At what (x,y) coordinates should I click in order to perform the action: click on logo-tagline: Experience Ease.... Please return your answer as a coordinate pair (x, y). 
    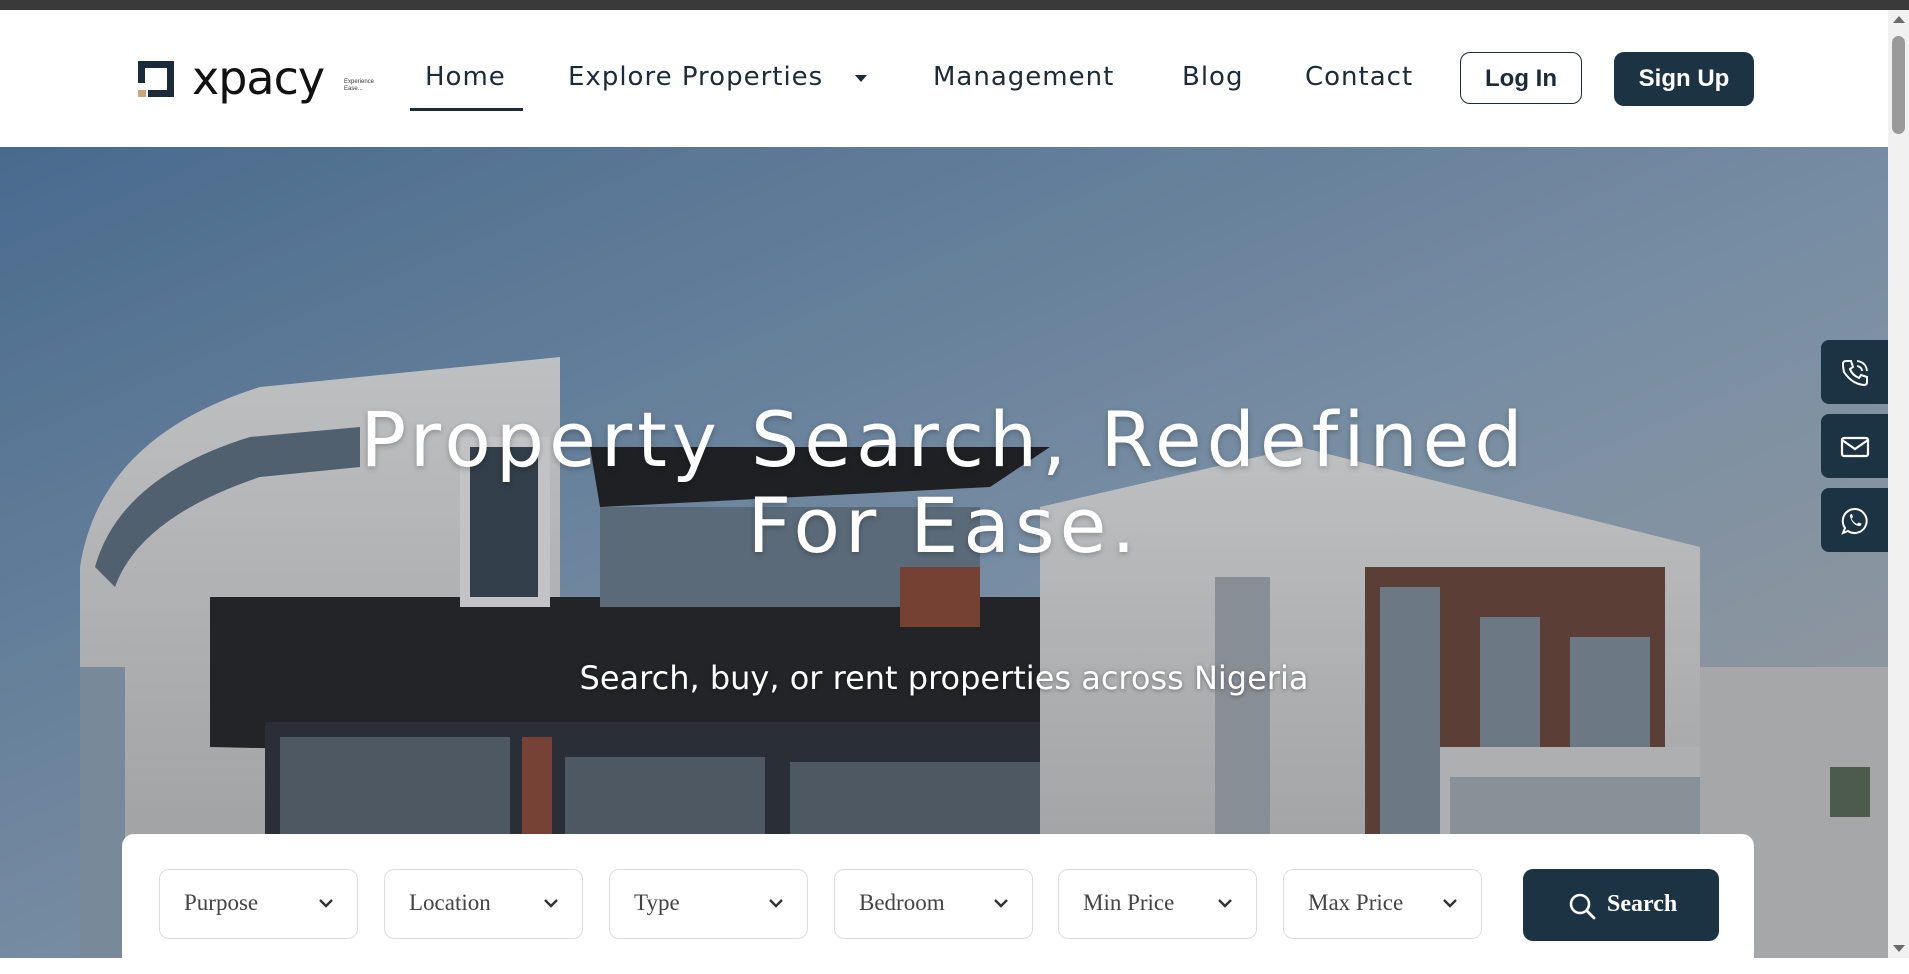
    Looking at the image, I should click on (359, 85).